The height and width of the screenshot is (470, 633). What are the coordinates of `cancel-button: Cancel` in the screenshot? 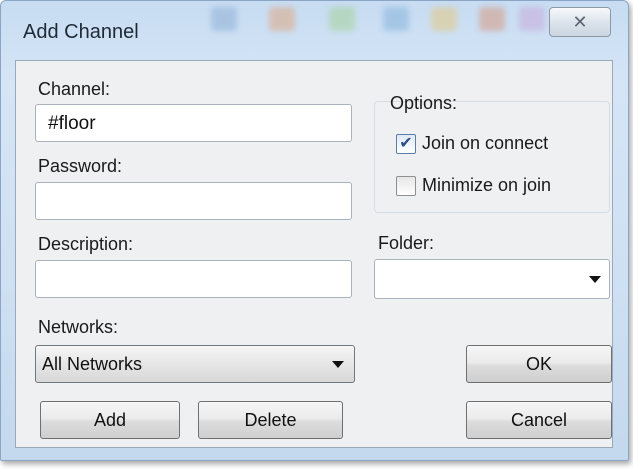 It's located at (539, 420).